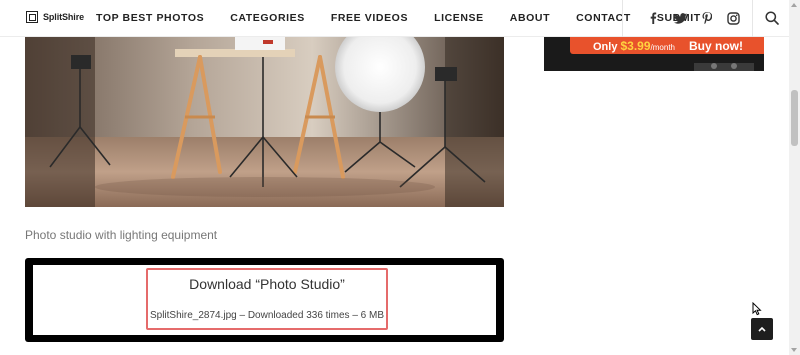 The height and width of the screenshot is (355, 800). Describe the element at coordinates (633, 45) in the screenshot. I see `ad-price: Only $3.99/month` at that location.